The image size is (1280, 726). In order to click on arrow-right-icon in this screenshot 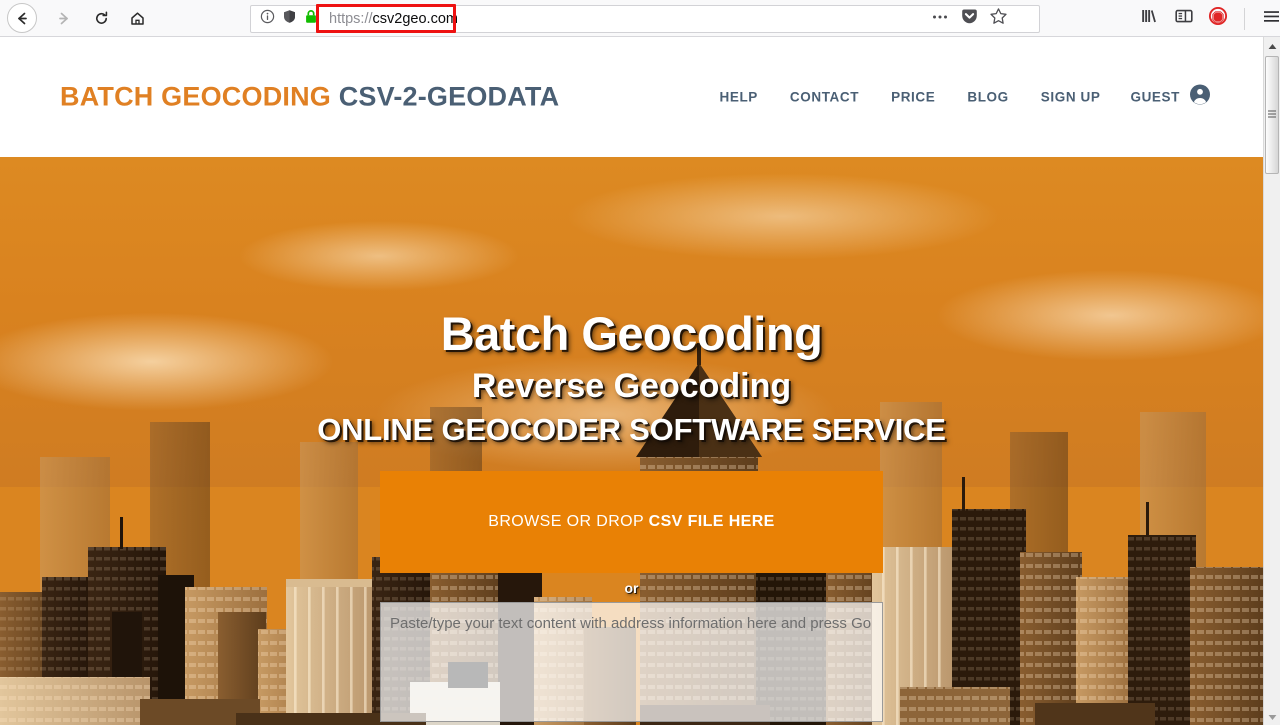, I will do `click(63, 18)`.